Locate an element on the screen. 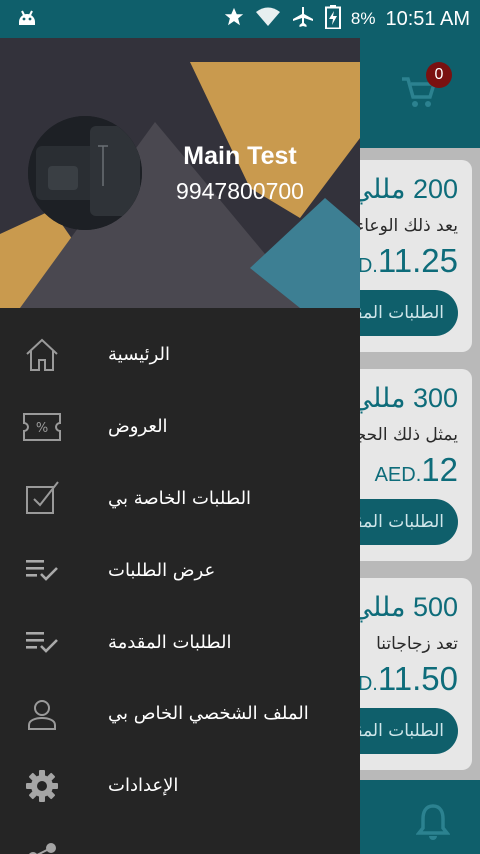 The image size is (480, 854). percent-ticket-icon: % is located at coordinates (42, 427).